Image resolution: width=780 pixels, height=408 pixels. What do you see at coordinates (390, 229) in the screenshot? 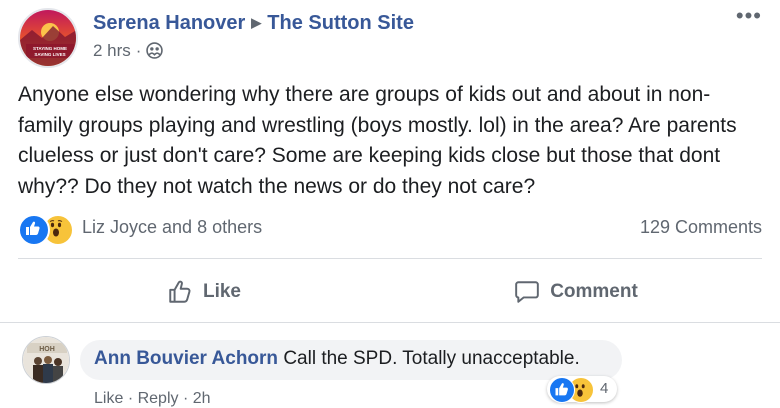
I see `reactions-row: Liz Joyce and 8 others 129 Comments` at bounding box center [390, 229].